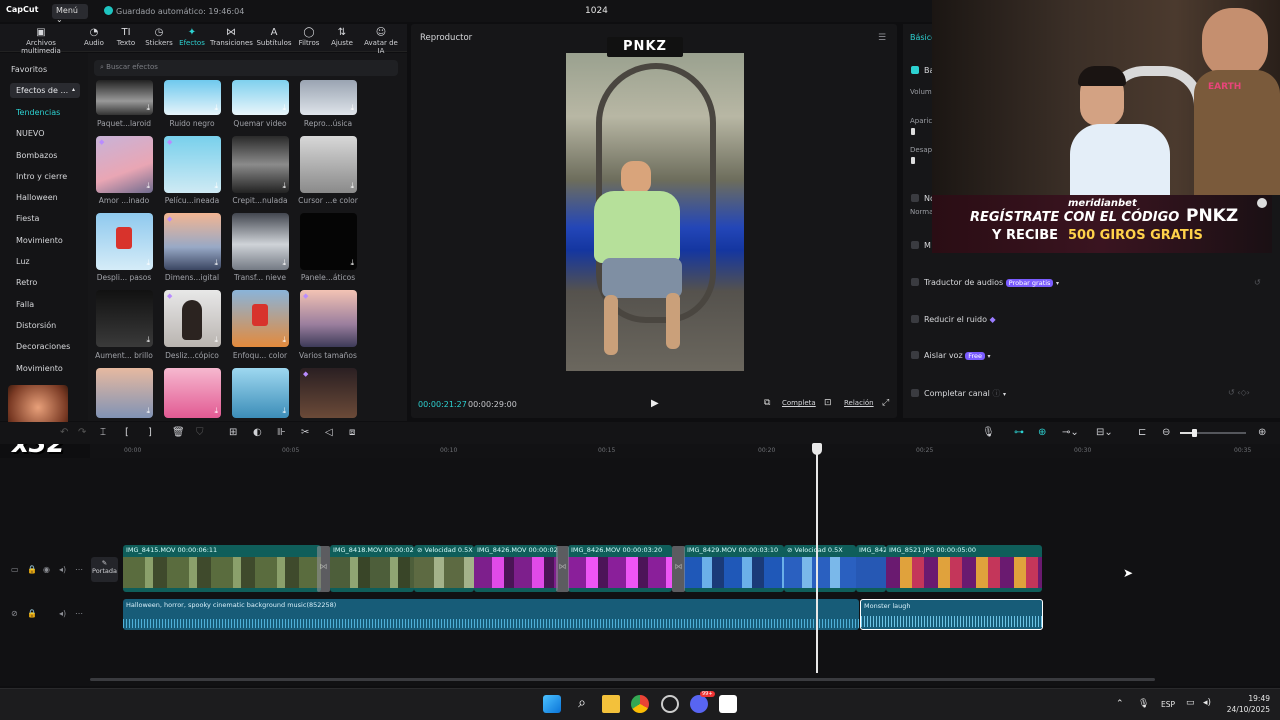 The width and height of the screenshot is (1280, 720). What do you see at coordinates (39, 368) in the screenshot?
I see `sidebar-item-motion-2: Movimiento` at bounding box center [39, 368].